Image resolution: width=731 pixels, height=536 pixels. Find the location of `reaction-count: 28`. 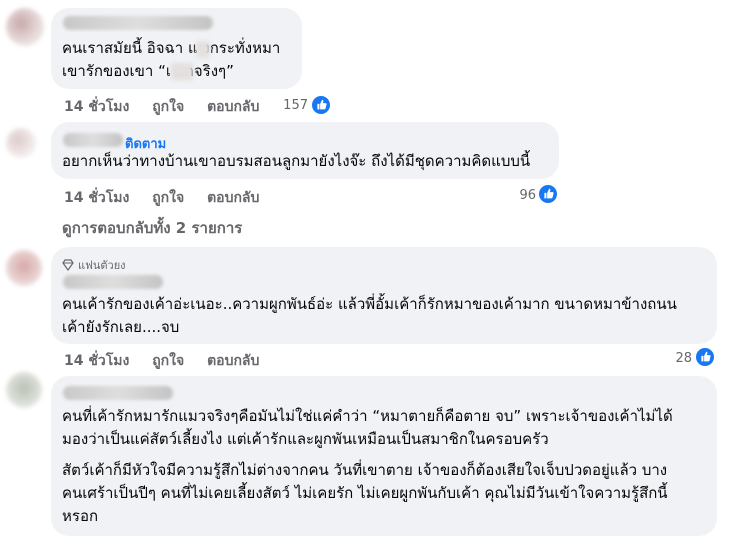

reaction-count: 28 is located at coordinates (675, 358).